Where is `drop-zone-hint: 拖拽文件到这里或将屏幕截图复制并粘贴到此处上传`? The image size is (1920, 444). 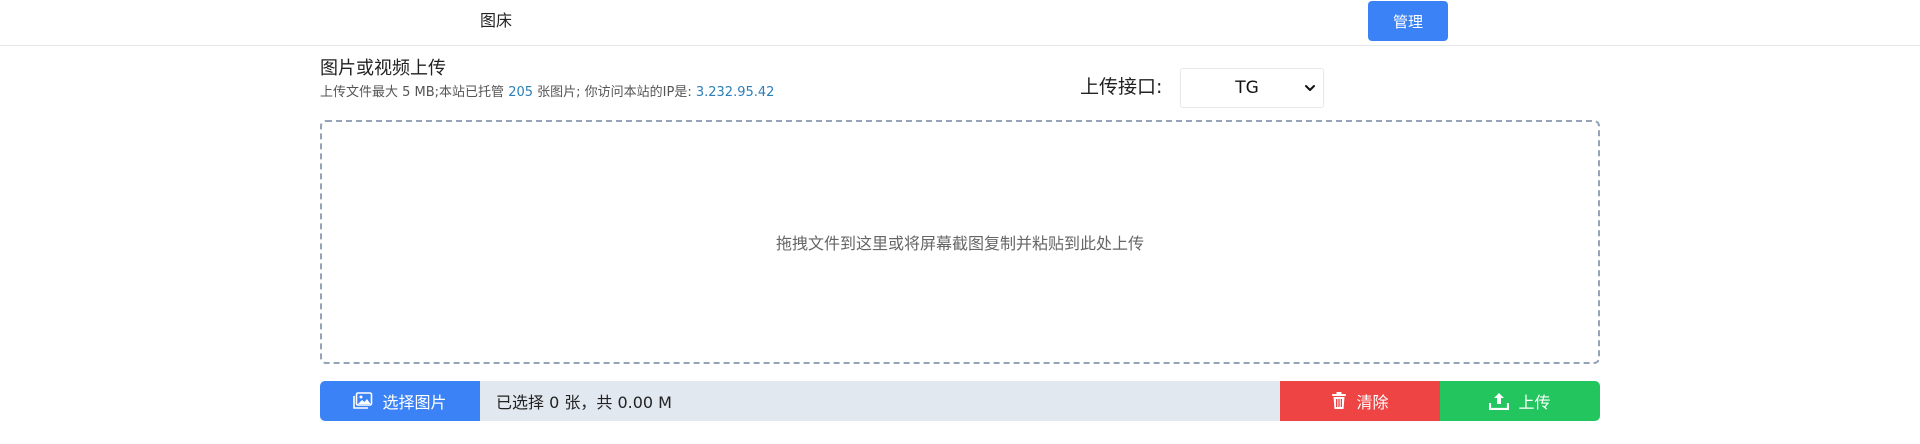
drop-zone-hint: 拖拽文件到这里或将屏幕截图复制并粘贴到此处上传 is located at coordinates (959, 243).